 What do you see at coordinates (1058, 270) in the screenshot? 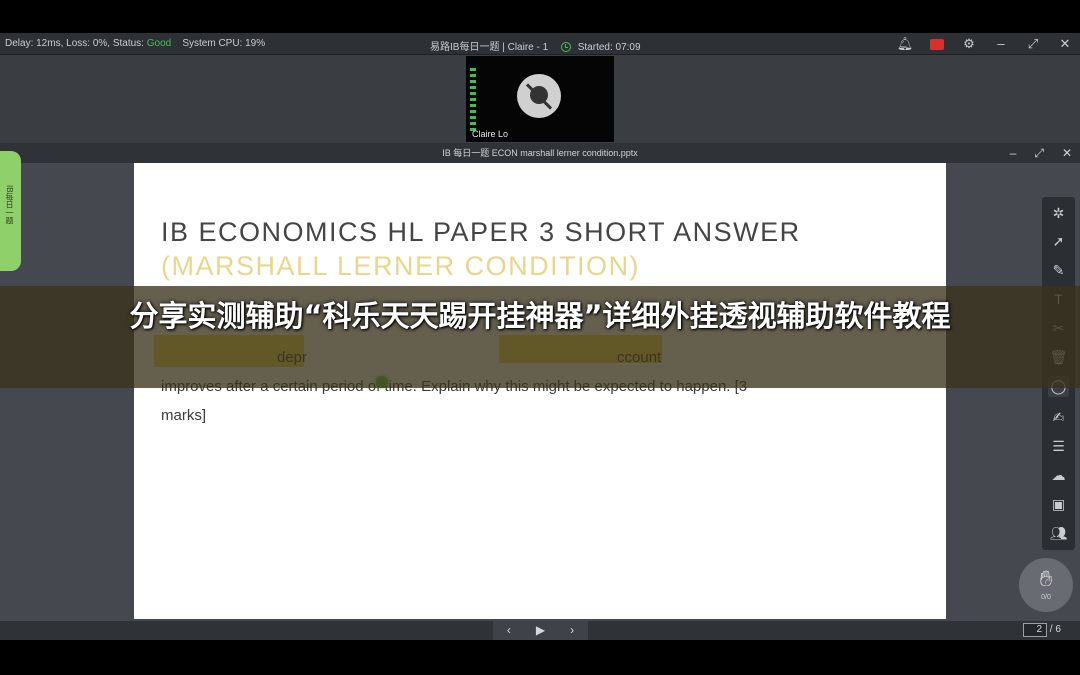
I see `pen-icon: ✎` at bounding box center [1058, 270].